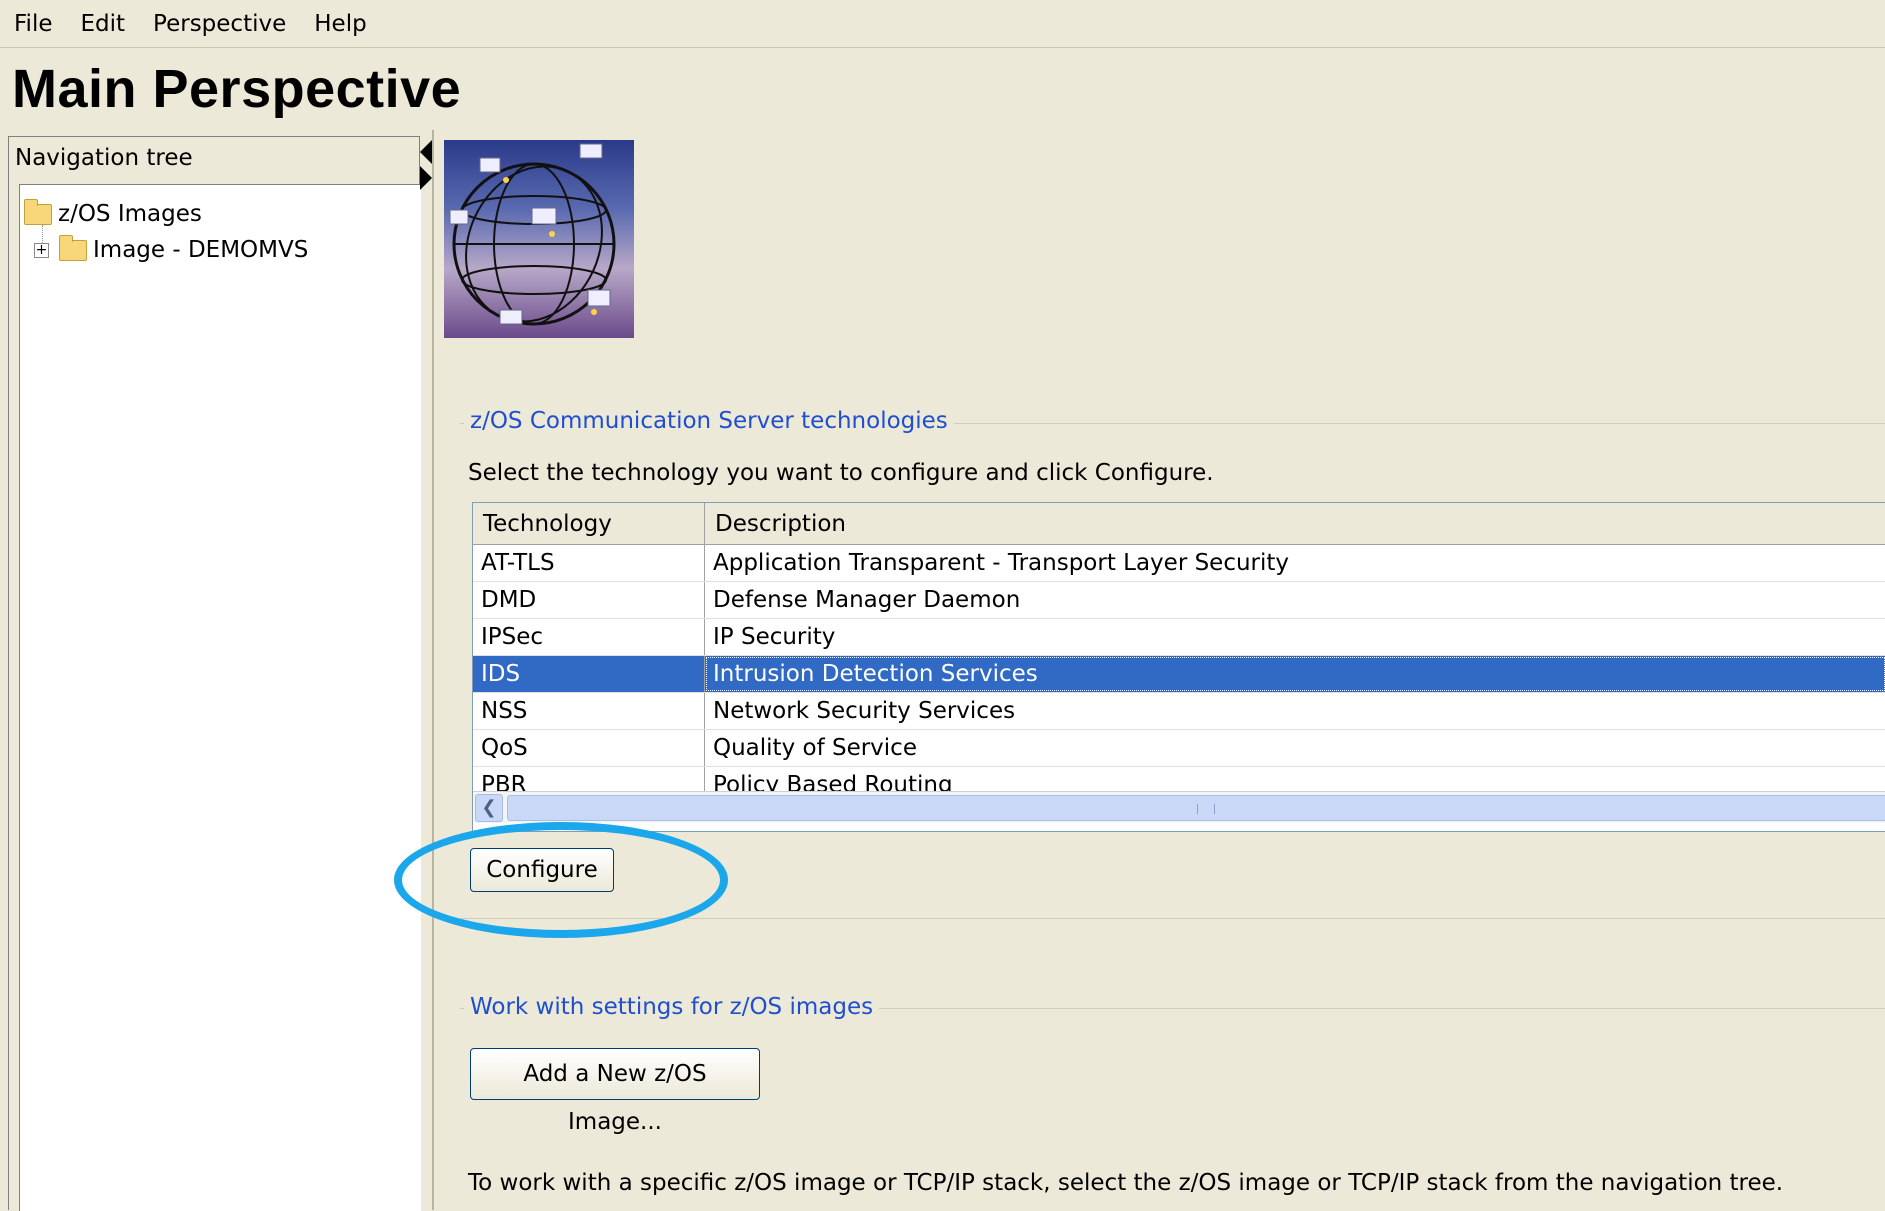 The image size is (1885, 1211). I want to click on table-row: NSS Network Security Services, so click(1179, 711).